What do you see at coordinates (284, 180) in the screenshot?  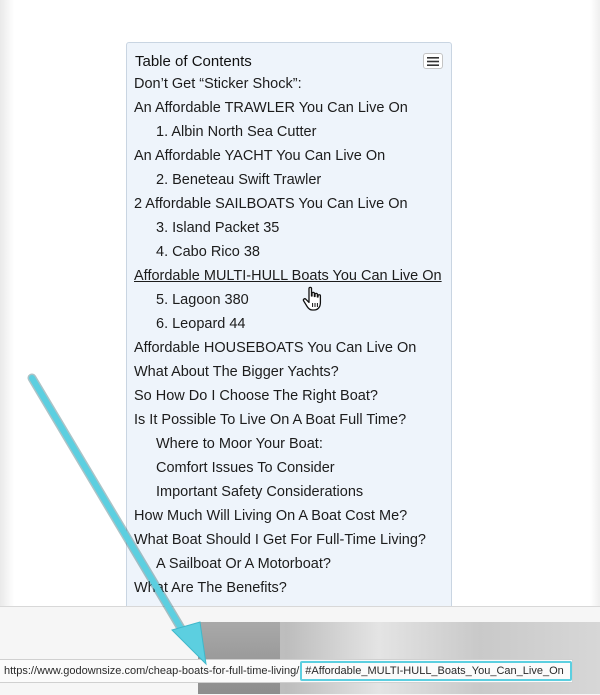 I see `toc-item: 2. Beneteau Swift Trawler` at bounding box center [284, 180].